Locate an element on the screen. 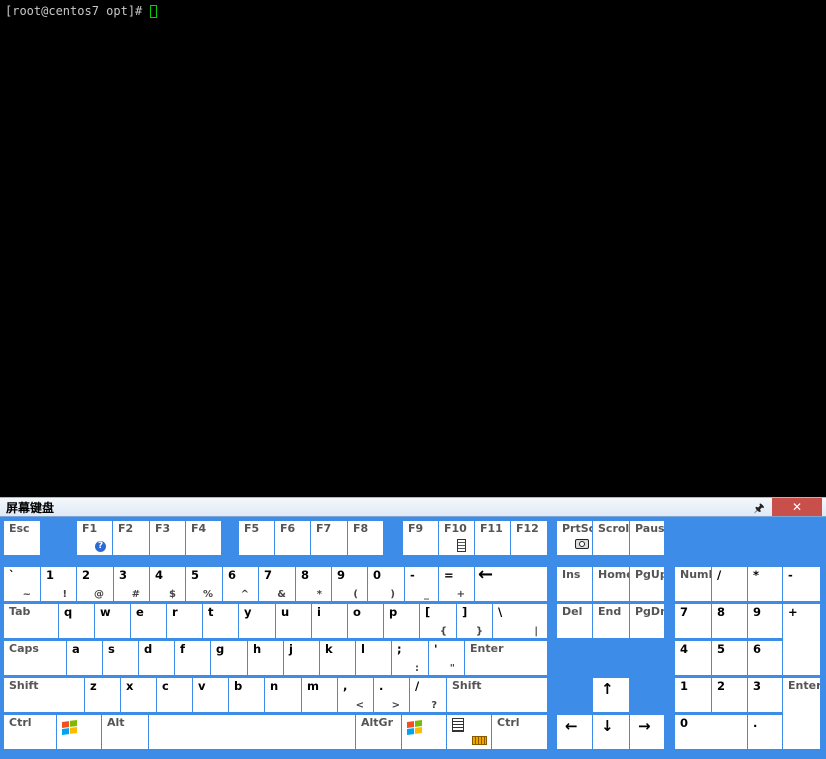 The width and height of the screenshot is (826, 759). key-lctrl: Ctrl is located at coordinates (30, 732).